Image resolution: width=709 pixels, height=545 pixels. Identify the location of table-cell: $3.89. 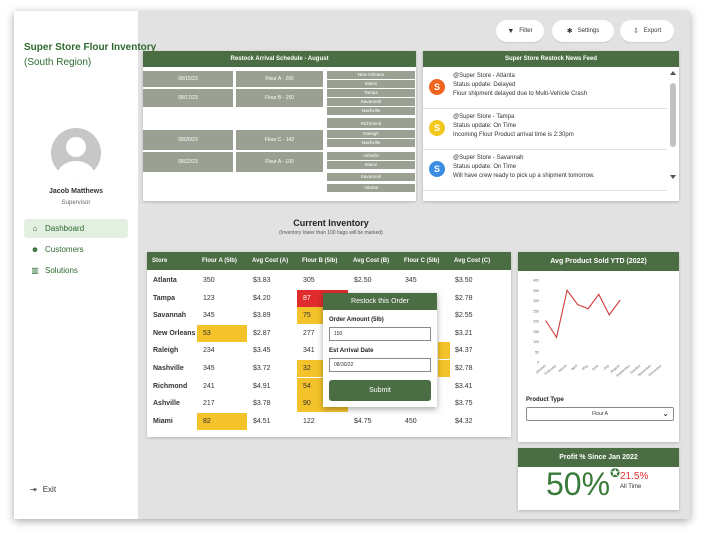
(262, 316).